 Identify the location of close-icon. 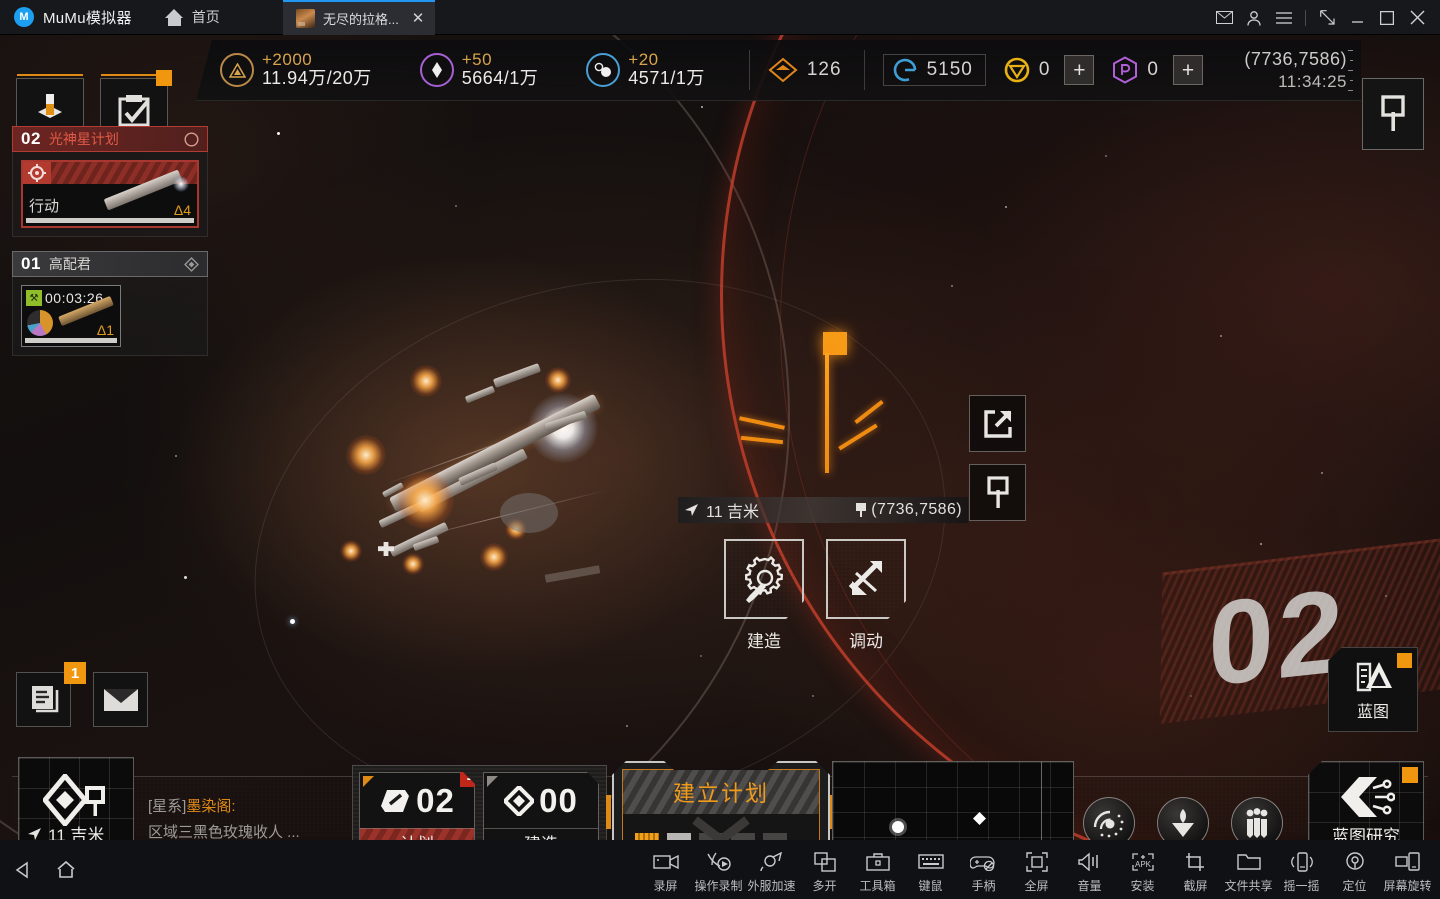
(1417, 17).